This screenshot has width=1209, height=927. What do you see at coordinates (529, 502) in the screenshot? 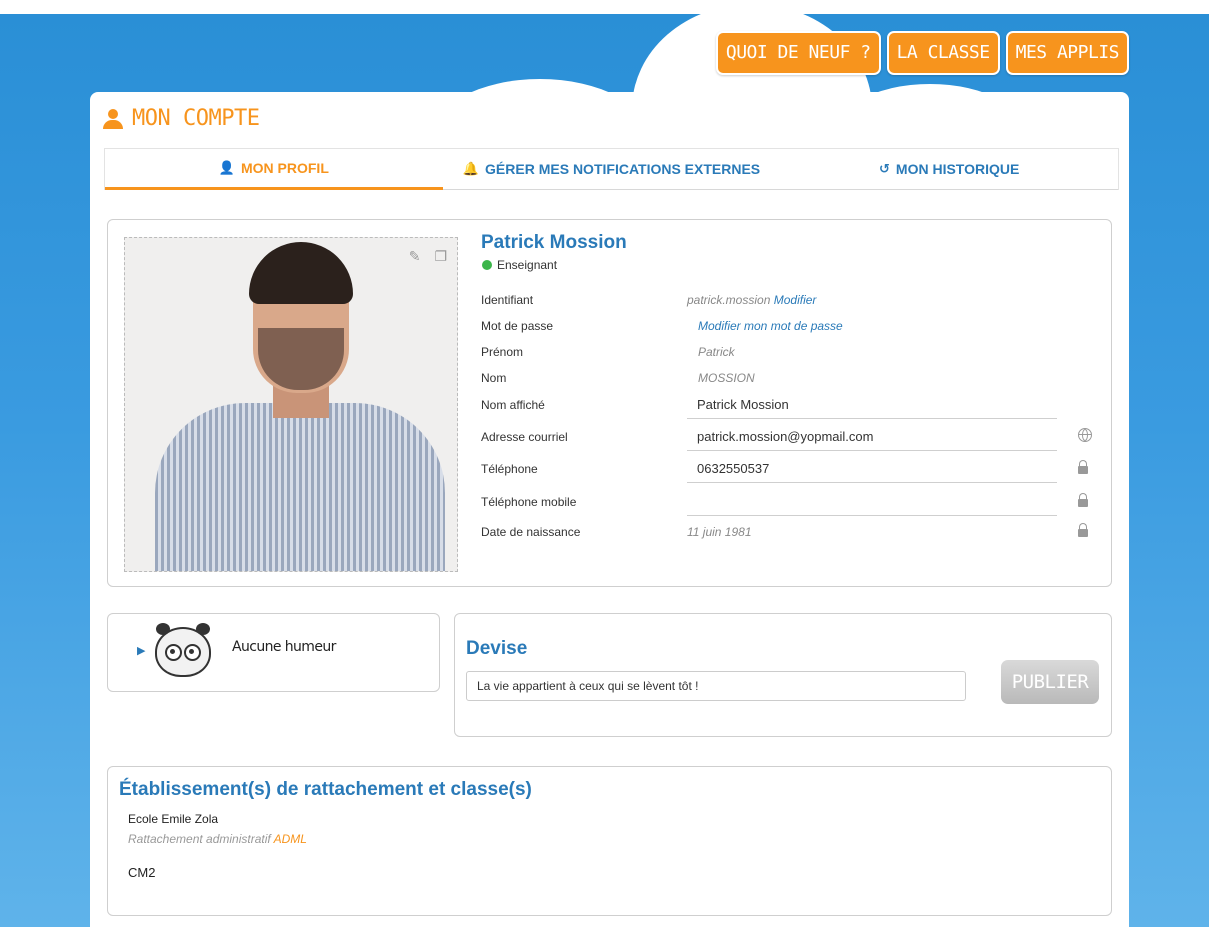
I see `field-label: Téléphone mobile` at bounding box center [529, 502].